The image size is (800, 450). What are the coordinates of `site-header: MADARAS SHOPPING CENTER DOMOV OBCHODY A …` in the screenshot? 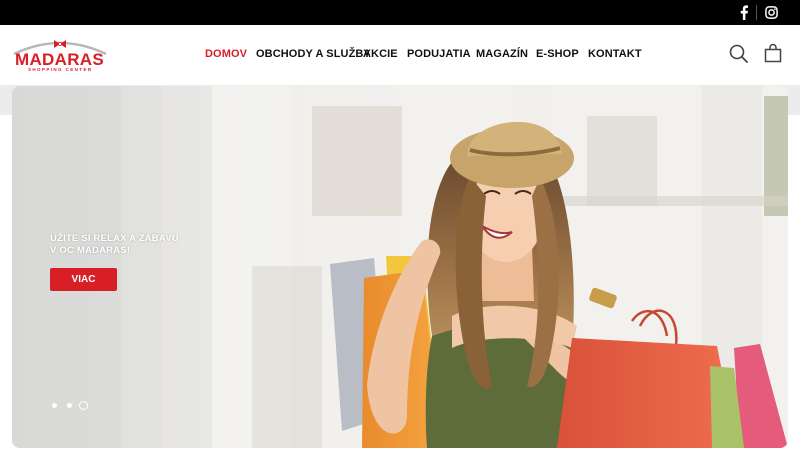 It's located at (400, 55).